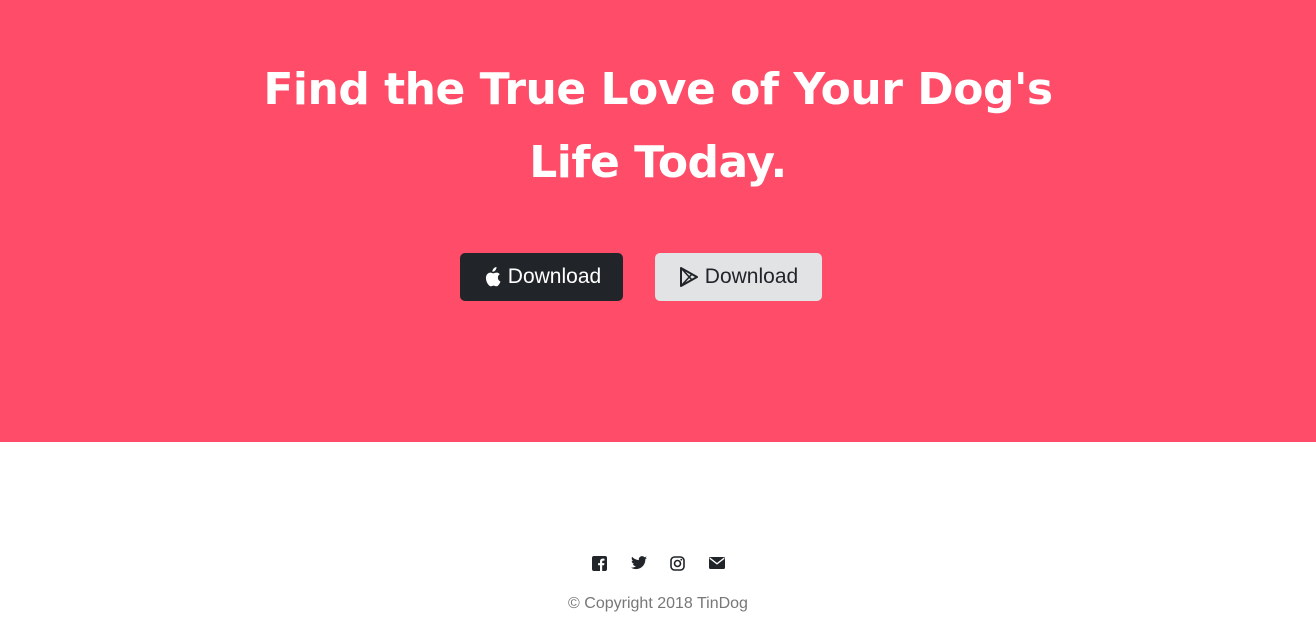 The image size is (1316, 624). I want to click on social-links, so click(658, 563).